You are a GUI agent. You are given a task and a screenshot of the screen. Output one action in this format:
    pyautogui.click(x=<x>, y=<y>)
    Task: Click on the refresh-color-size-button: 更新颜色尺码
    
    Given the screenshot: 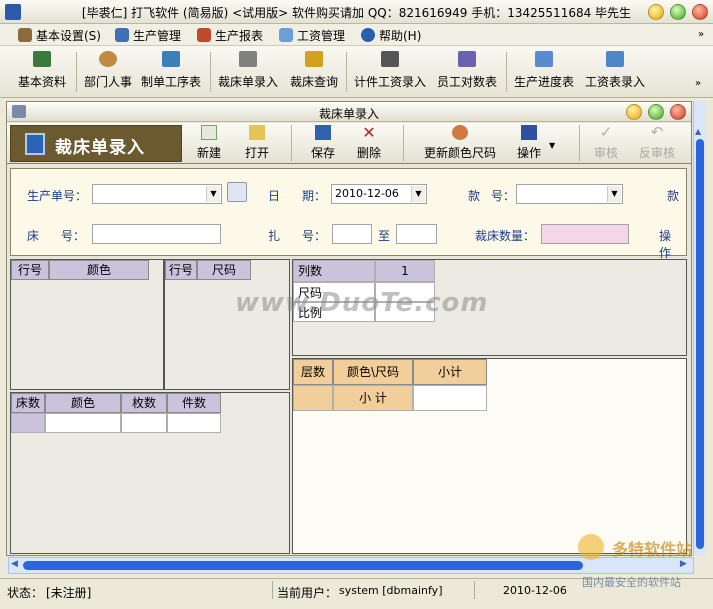 What is the action you would take?
    pyautogui.click(x=460, y=143)
    